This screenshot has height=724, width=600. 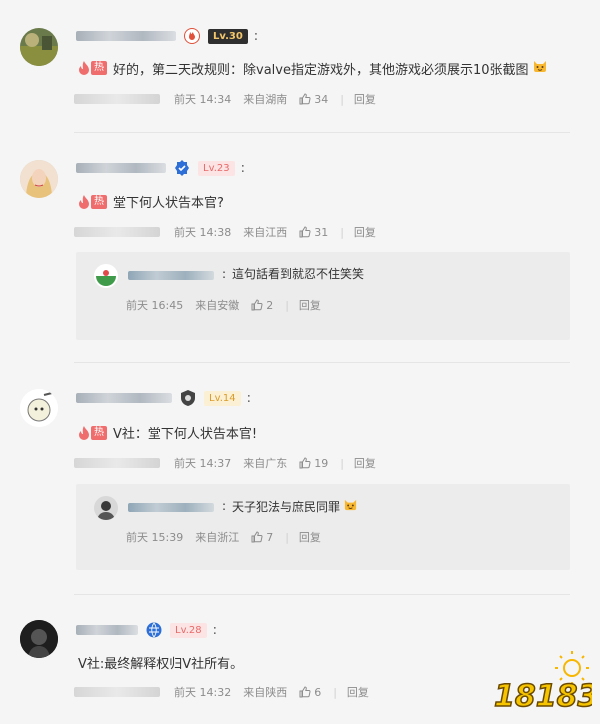 What do you see at coordinates (168, 203) in the screenshot?
I see `comment-text: 堂下何人状告本官?` at bounding box center [168, 203].